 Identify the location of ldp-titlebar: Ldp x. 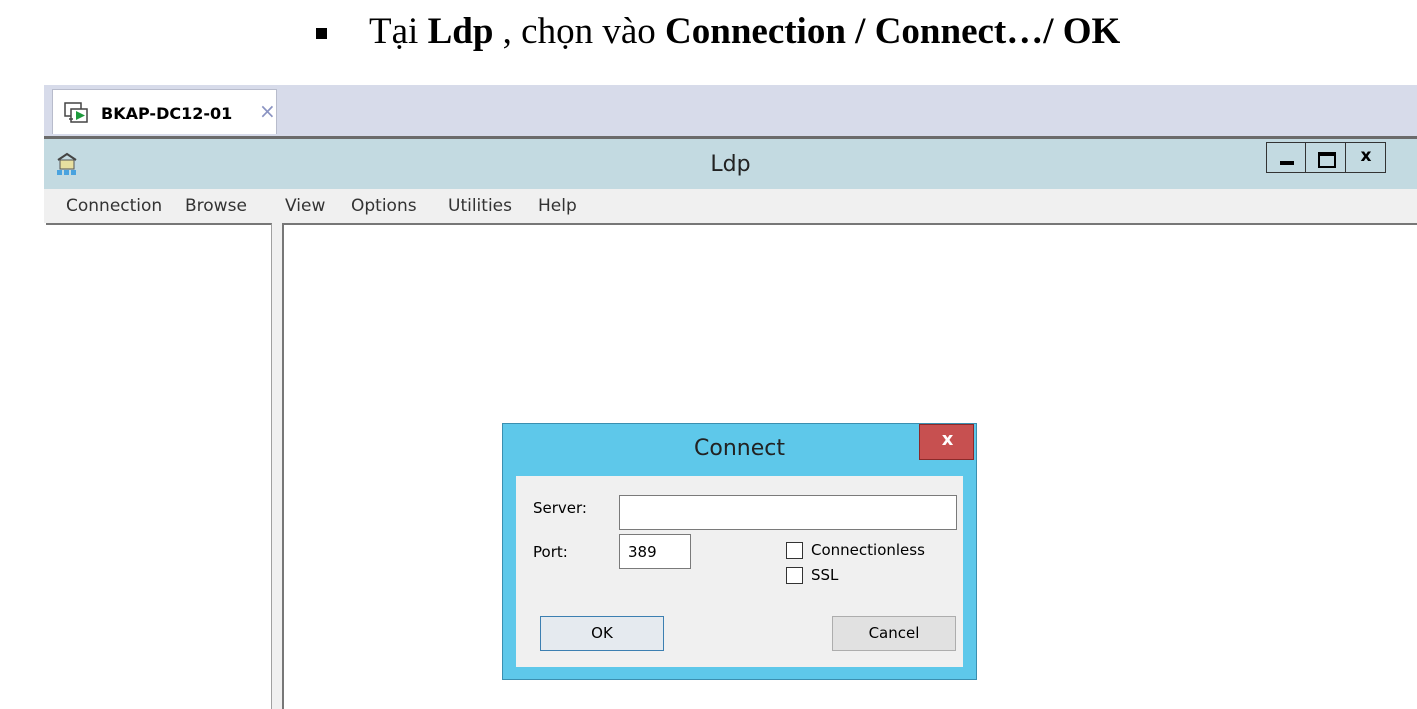
(730, 164).